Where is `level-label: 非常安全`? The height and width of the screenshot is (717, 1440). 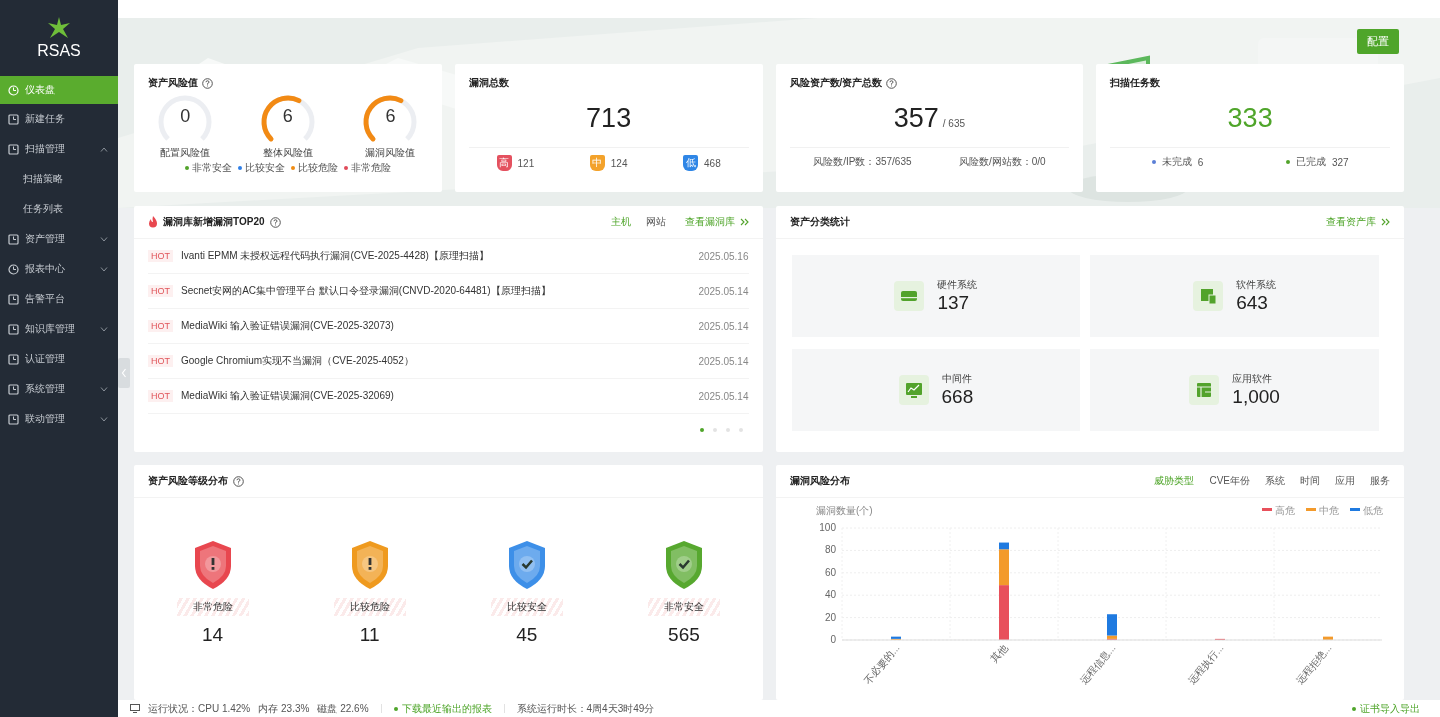
level-label: 非常安全 is located at coordinates (683, 607).